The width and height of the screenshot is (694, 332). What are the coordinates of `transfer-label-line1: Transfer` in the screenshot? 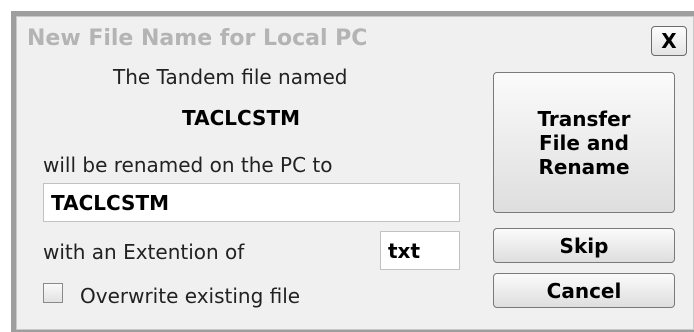 It's located at (584, 118).